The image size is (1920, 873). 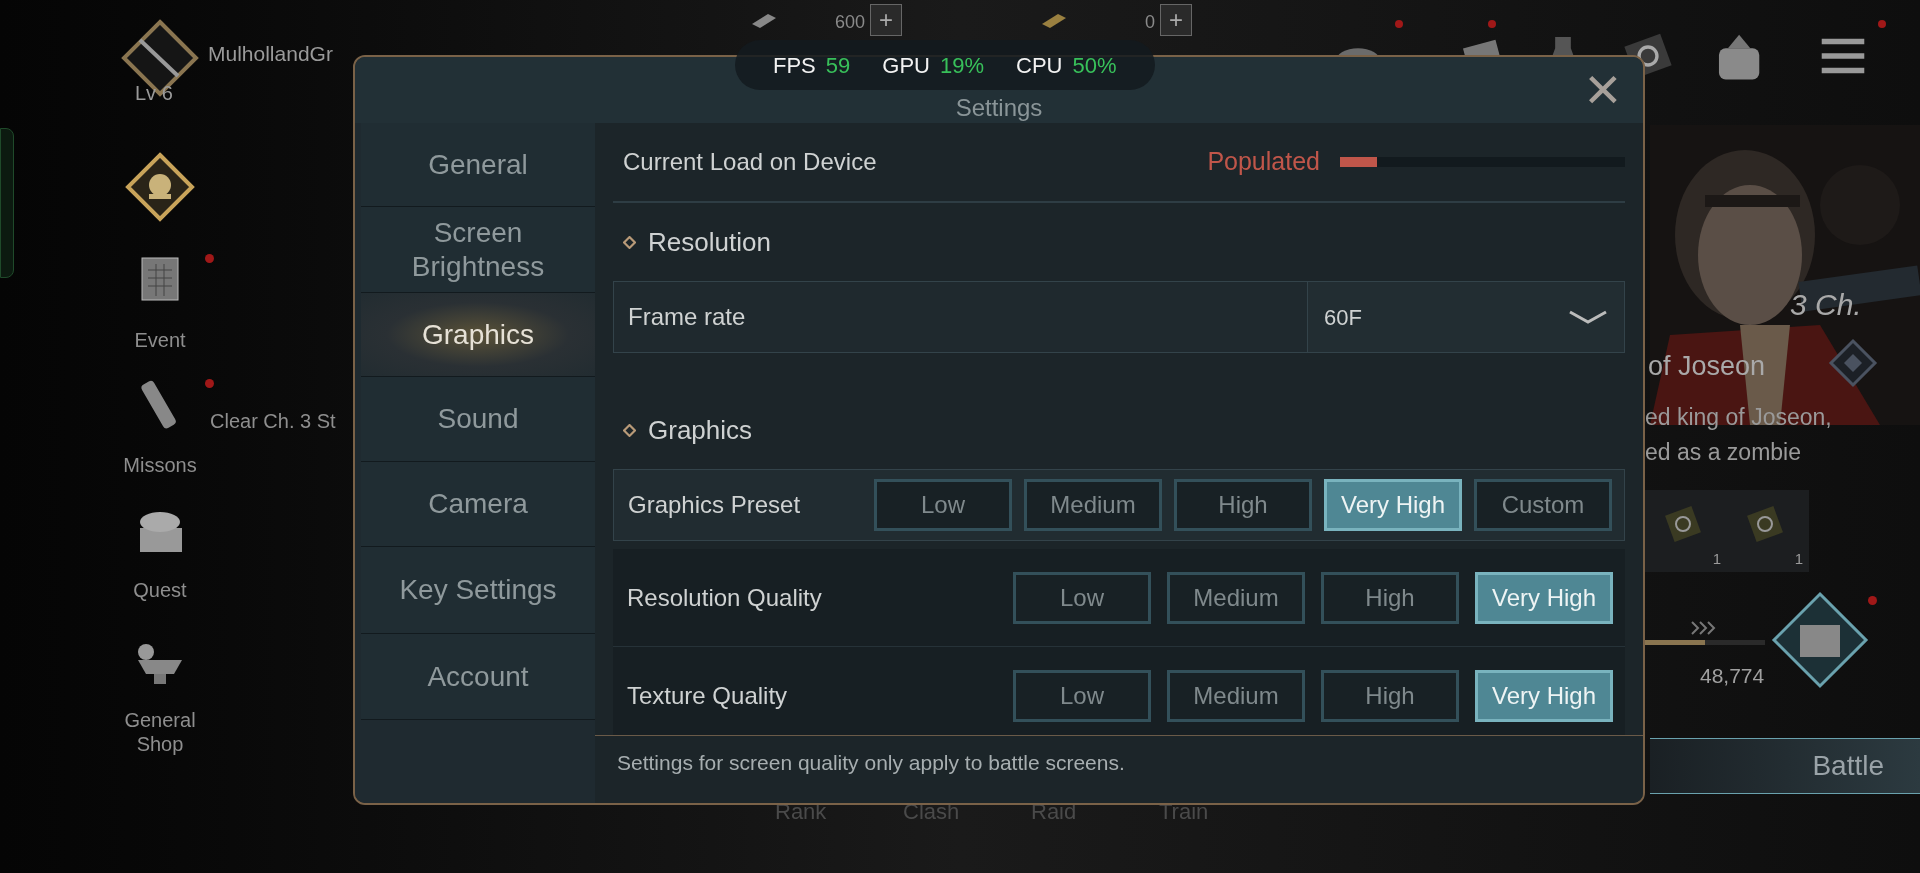 I want to click on chevrons-icon, so click(x=1704, y=628).